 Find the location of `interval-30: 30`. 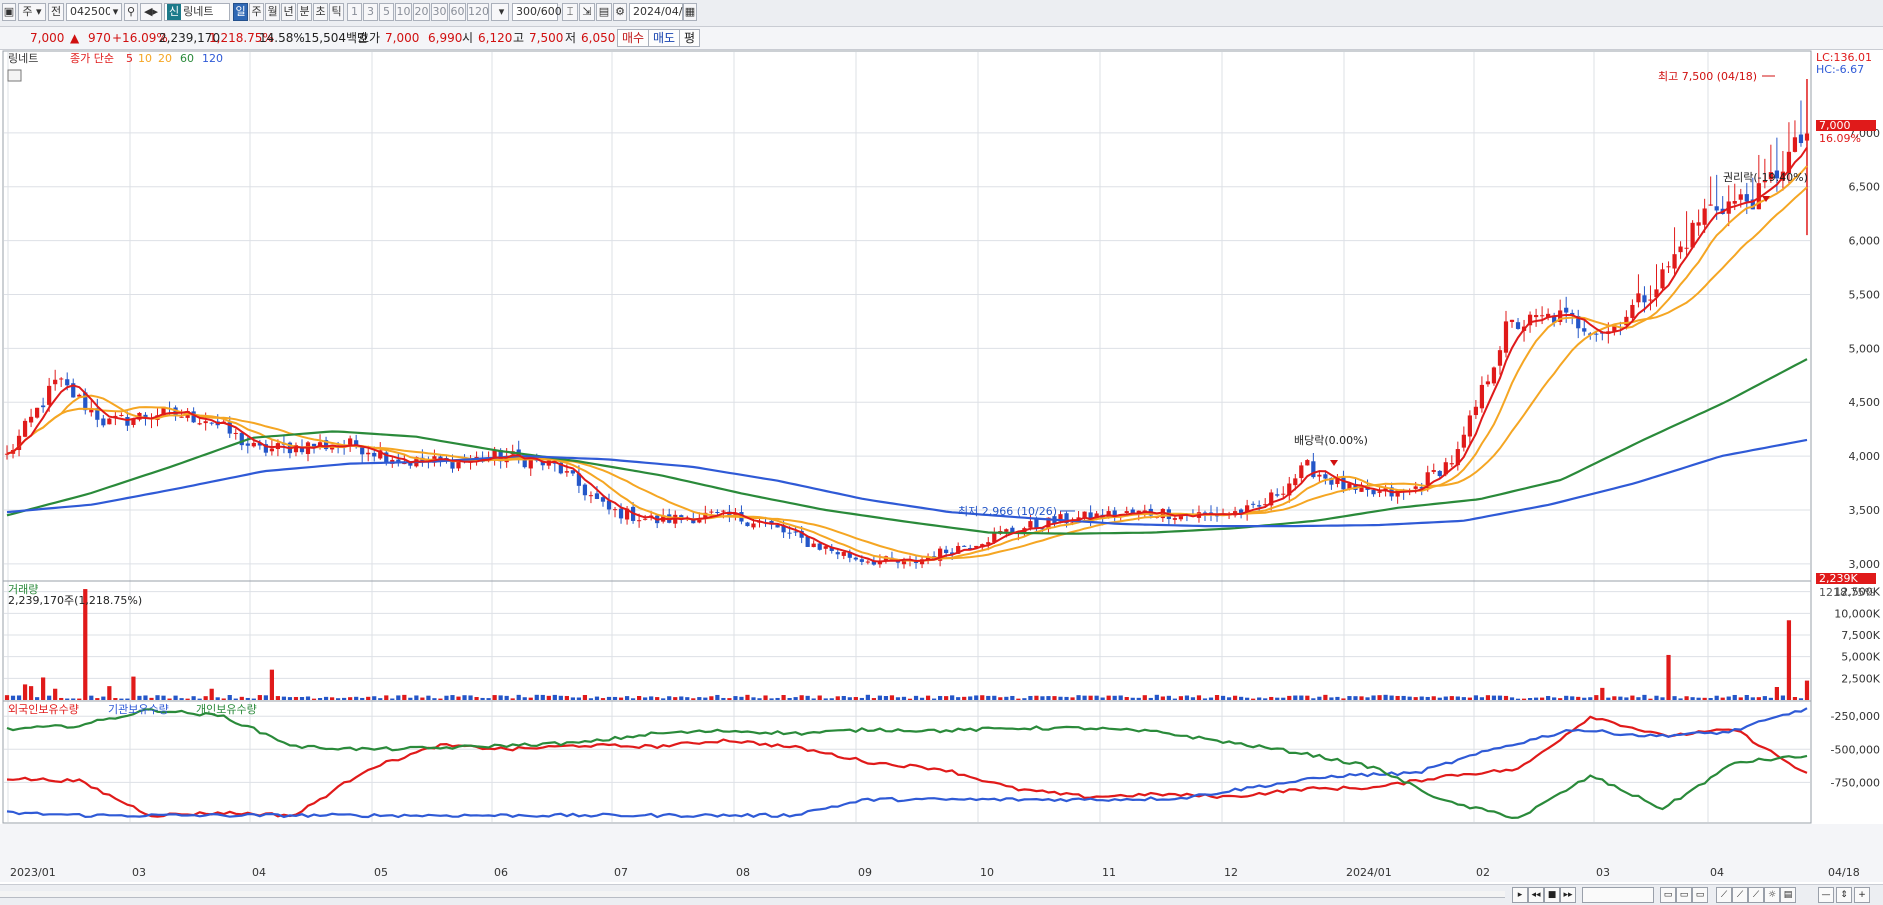

interval-30: 30 is located at coordinates (439, 12).